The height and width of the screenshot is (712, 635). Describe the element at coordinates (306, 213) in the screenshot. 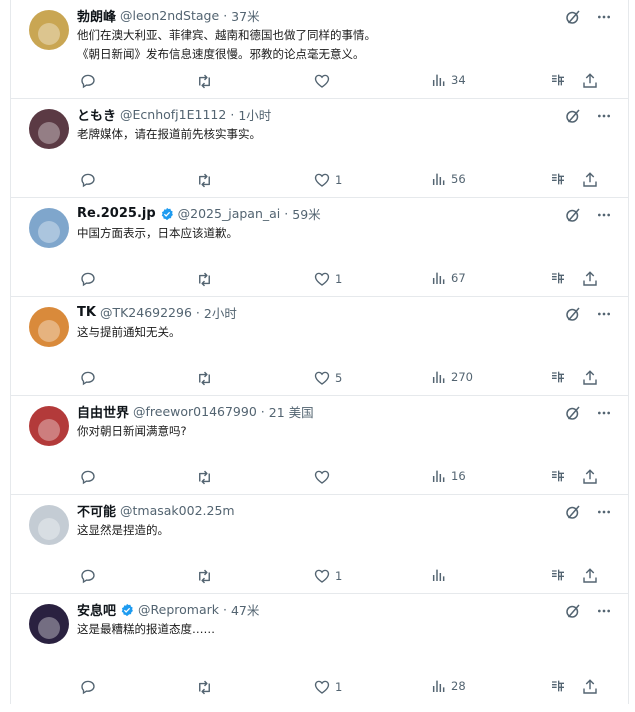

I see `timestamp: 59米` at that location.